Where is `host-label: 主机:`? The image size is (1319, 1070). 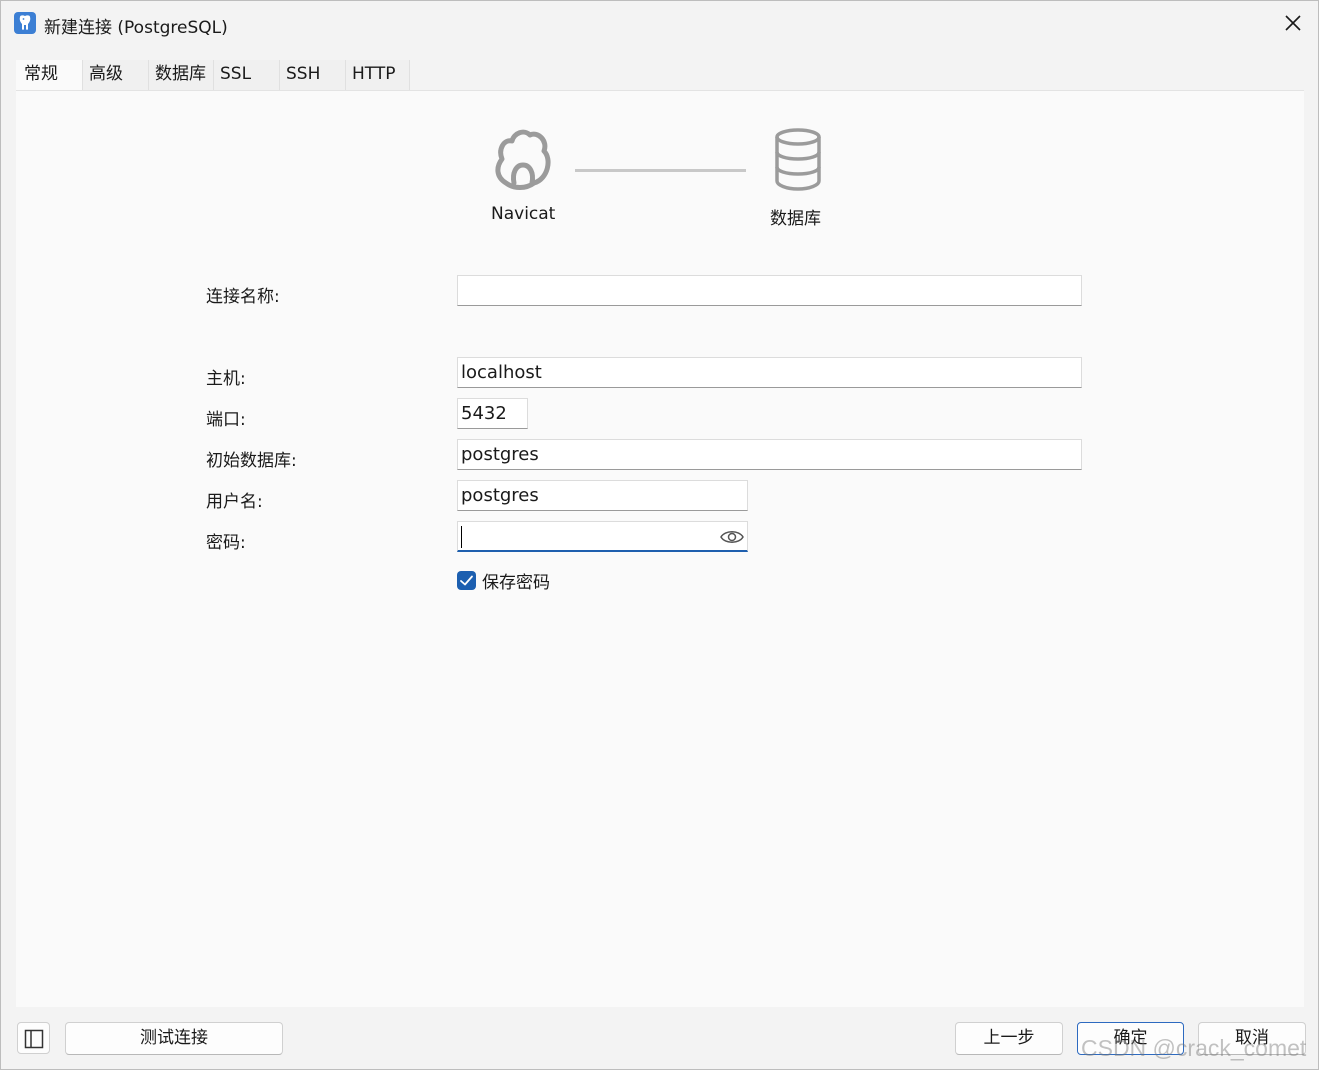
host-label: 主机: is located at coordinates (226, 379).